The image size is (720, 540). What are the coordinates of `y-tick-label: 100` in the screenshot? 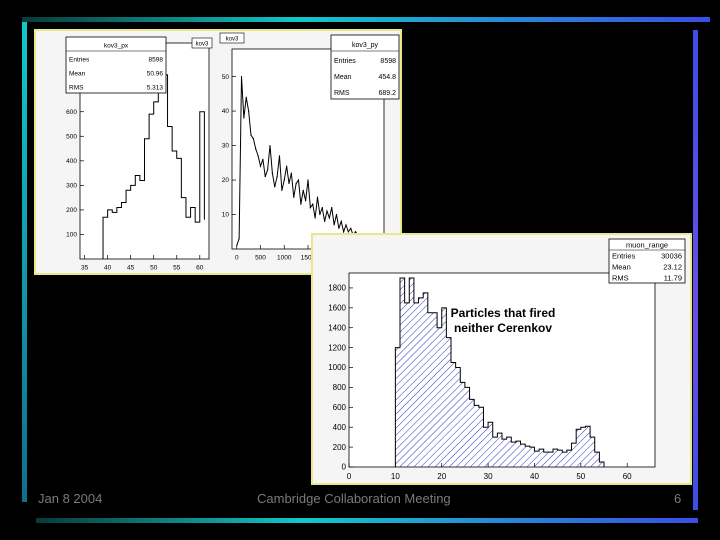 It's located at (71, 235).